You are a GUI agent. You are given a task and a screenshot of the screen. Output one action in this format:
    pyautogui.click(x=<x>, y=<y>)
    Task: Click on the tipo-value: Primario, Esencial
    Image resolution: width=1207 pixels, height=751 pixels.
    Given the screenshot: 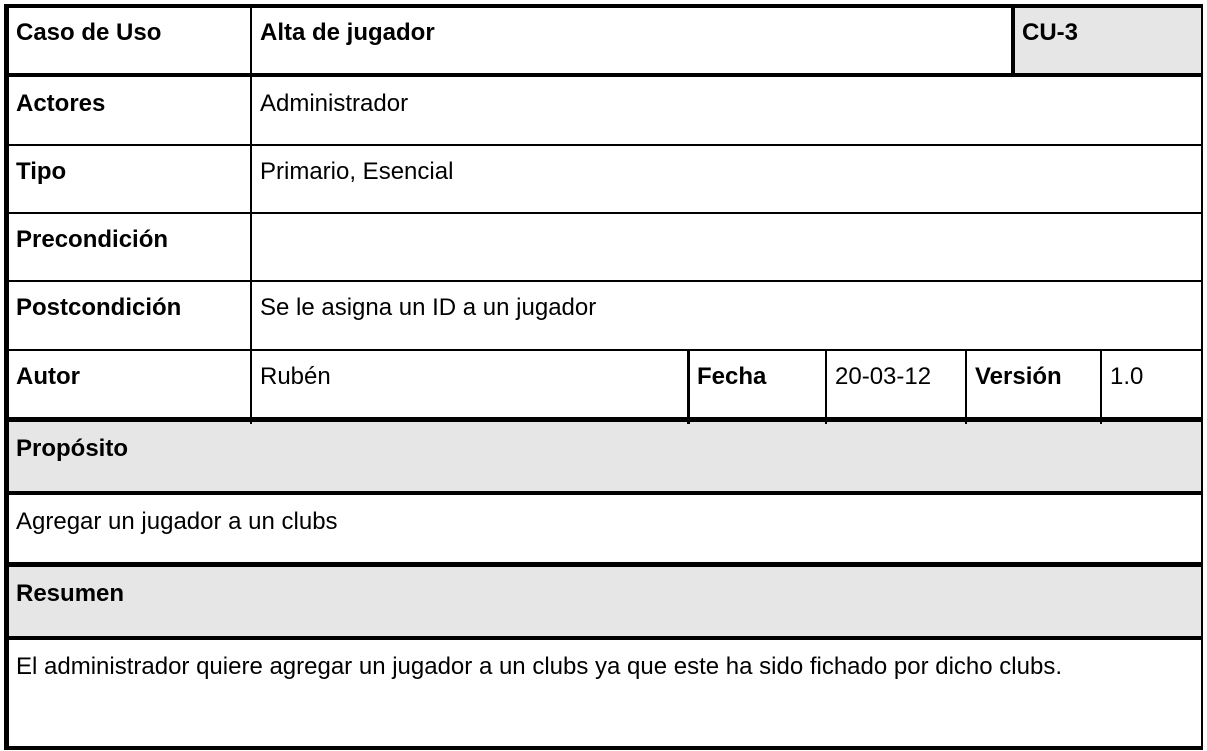 What is the action you would take?
    pyautogui.click(x=357, y=171)
    